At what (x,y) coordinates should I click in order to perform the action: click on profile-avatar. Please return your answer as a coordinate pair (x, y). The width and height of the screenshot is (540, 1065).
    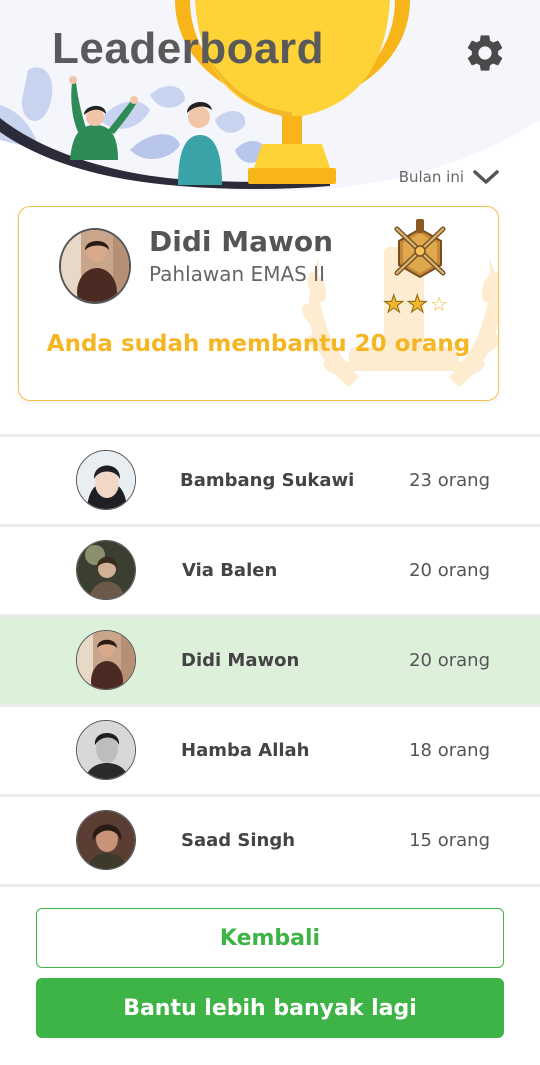
    Looking at the image, I should click on (95, 266).